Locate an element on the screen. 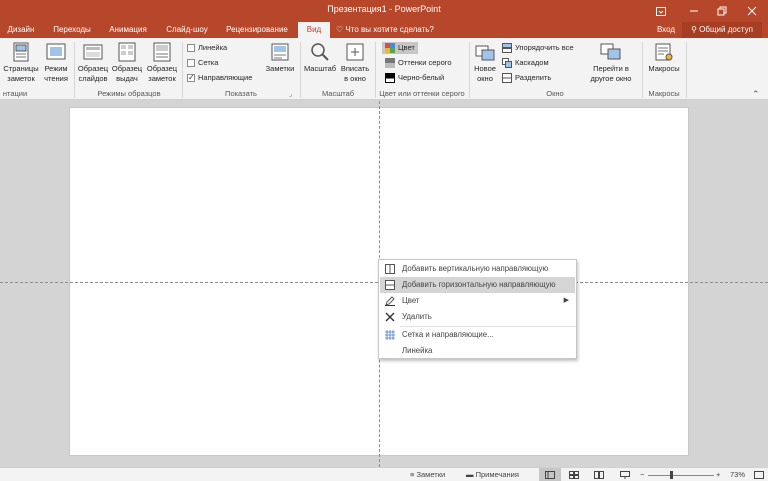 The height and width of the screenshot is (481, 768). split-icon is located at coordinates (507, 78).